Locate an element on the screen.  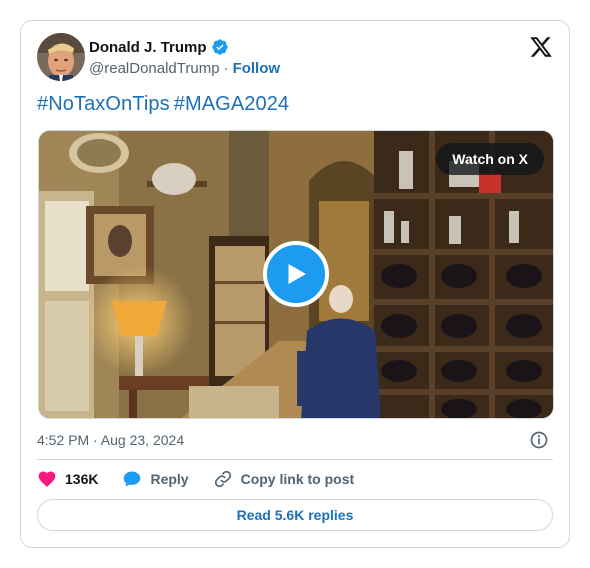
author-avatar is located at coordinates (61, 57).